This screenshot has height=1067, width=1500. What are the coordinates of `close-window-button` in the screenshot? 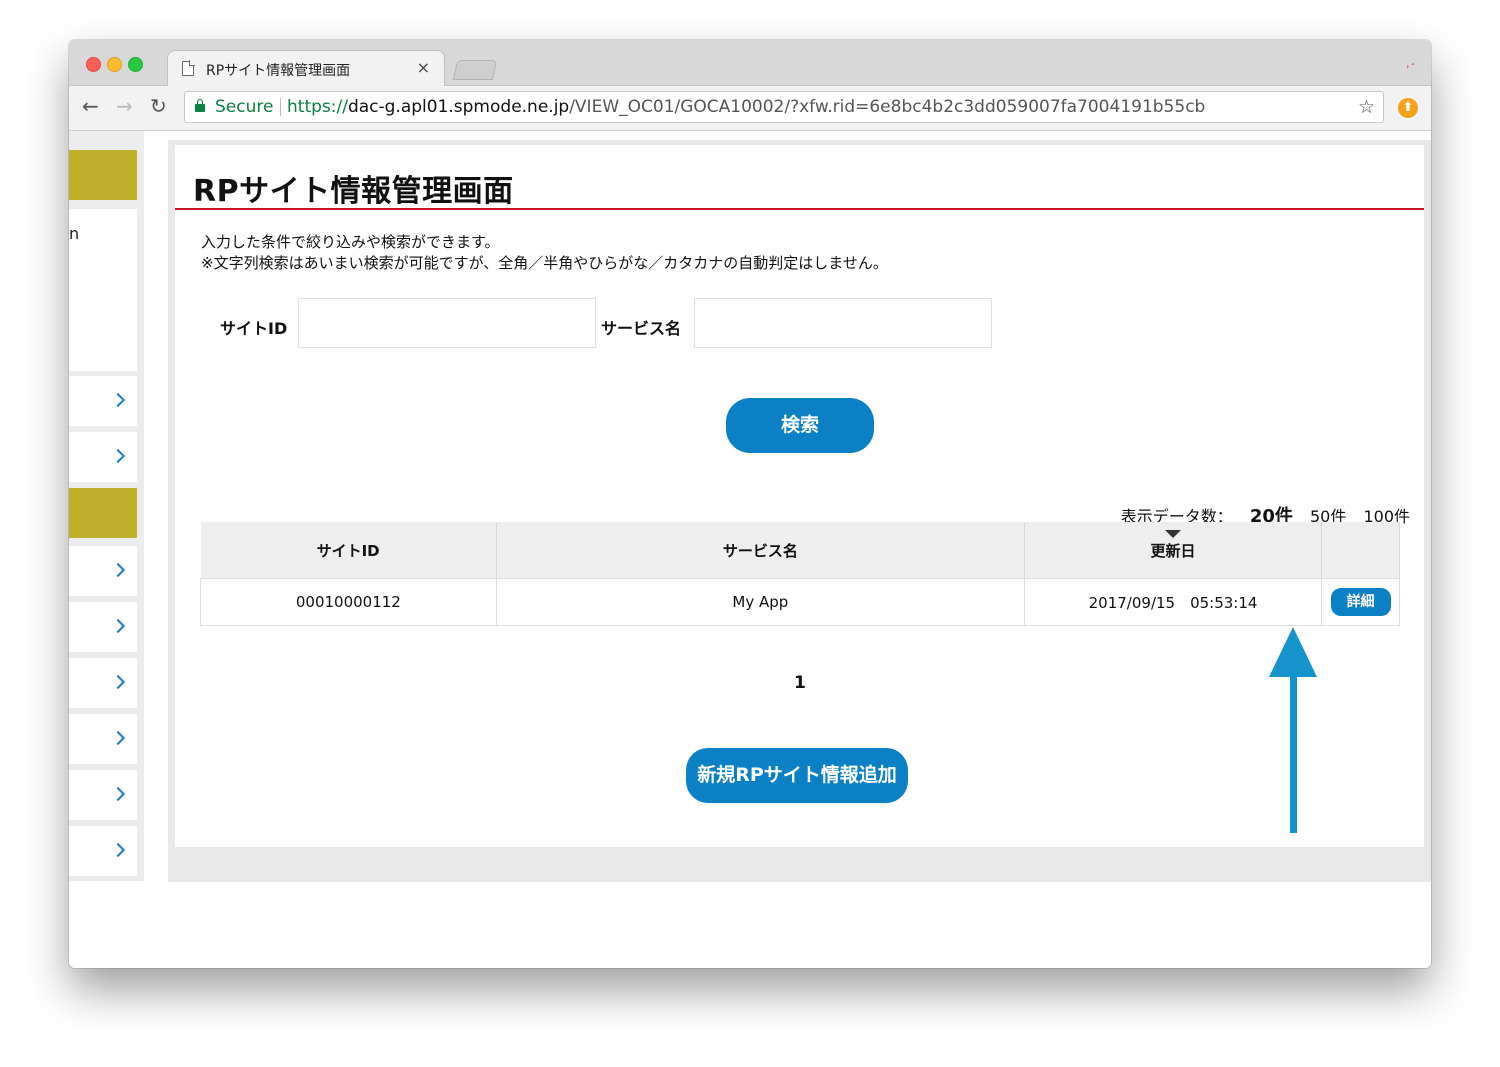 It's located at (93, 64).